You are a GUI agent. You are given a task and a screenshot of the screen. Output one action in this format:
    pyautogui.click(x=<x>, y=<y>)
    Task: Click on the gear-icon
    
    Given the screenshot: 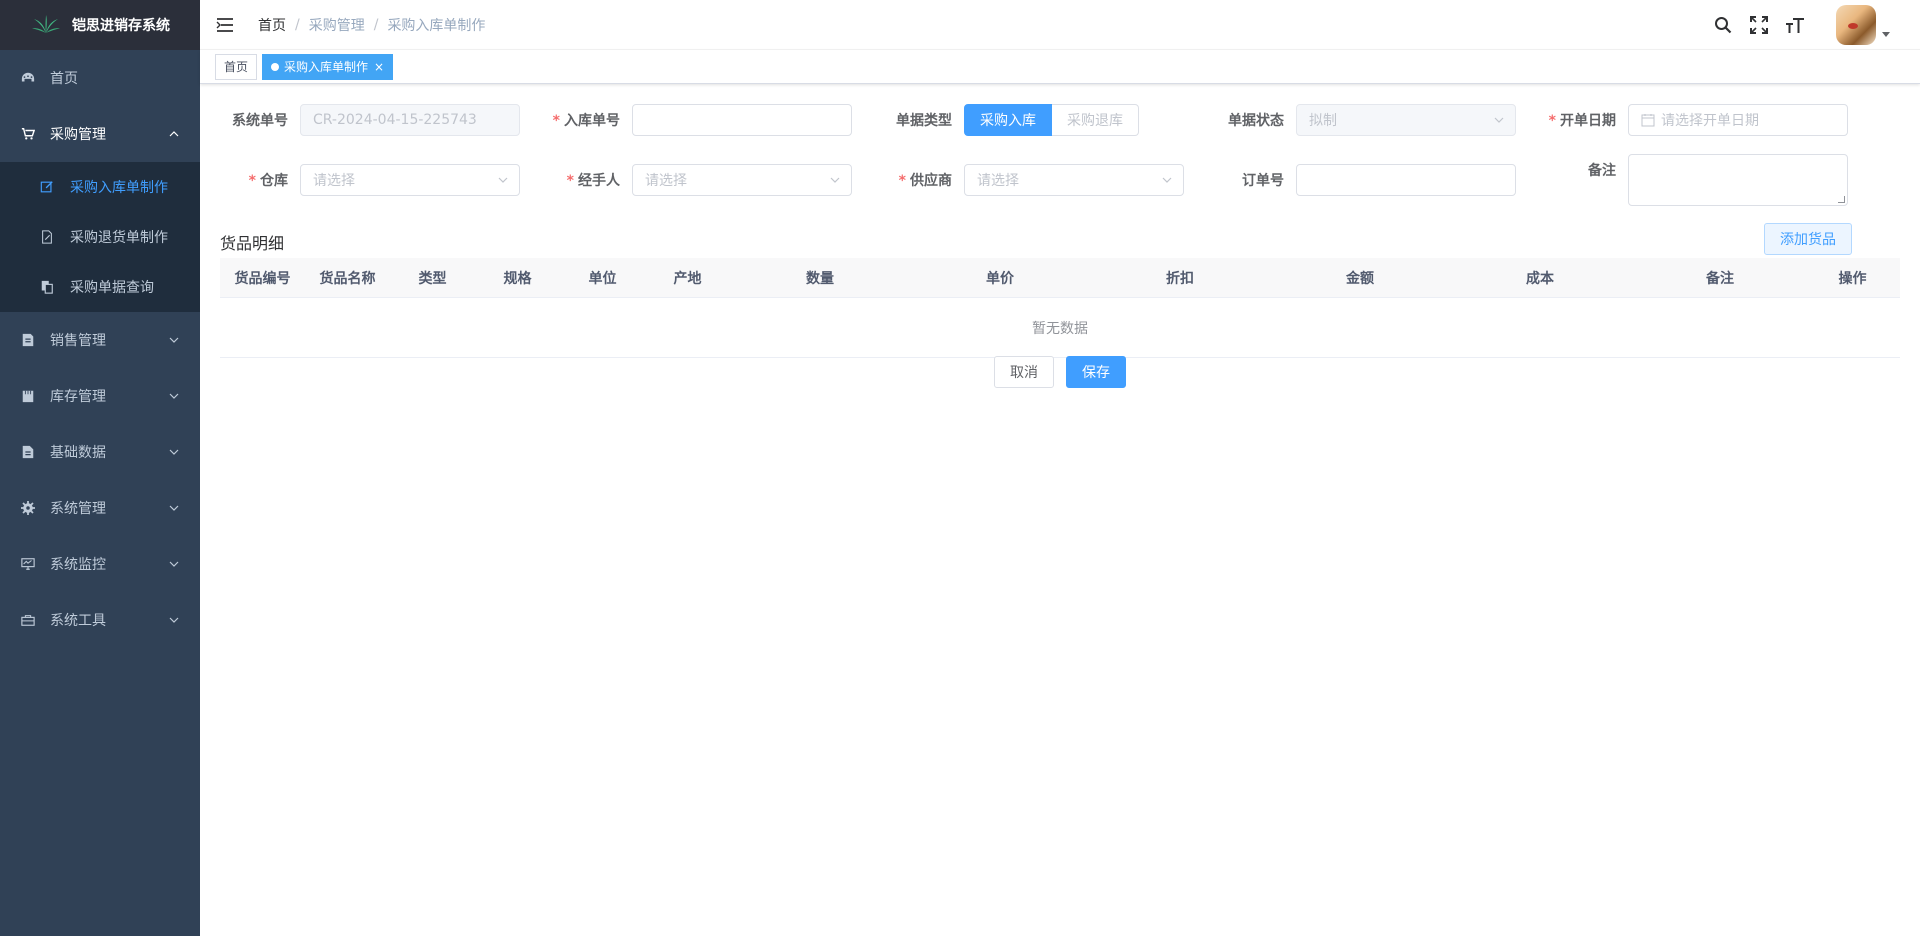 What is the action you would take?
    pyautogui.click(x=28, y=508)
    